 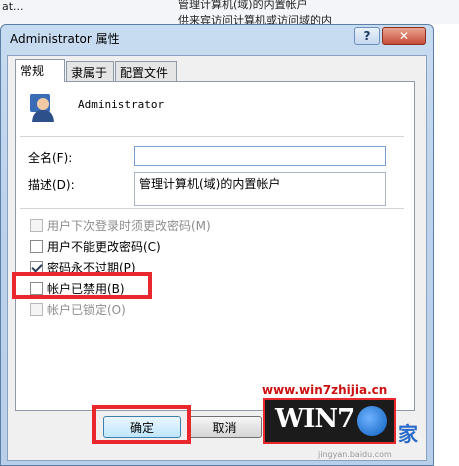 I want to click on watermark-url: www.win7zhijia.cn, so click(x=325, y=390).